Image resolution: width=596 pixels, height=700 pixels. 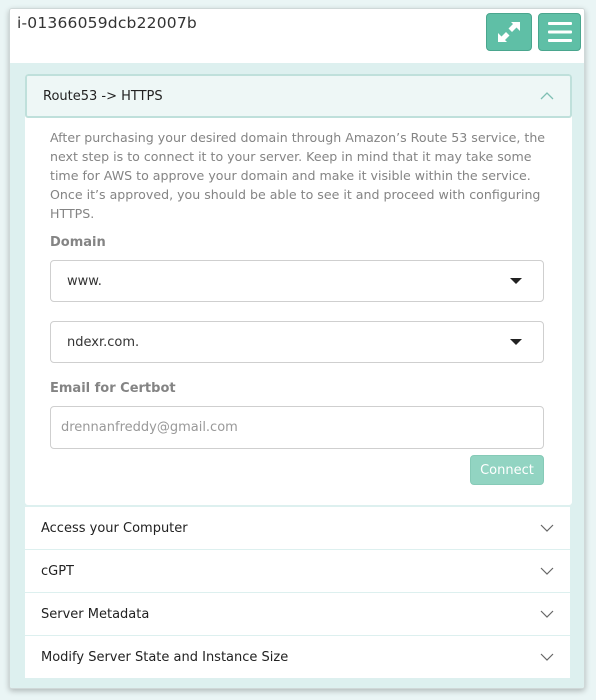 What do you see at coordinates (297, 571) in the screenshot?
I see `accordion-item-cgpt: cGPT` at bounding box center [297, 571].